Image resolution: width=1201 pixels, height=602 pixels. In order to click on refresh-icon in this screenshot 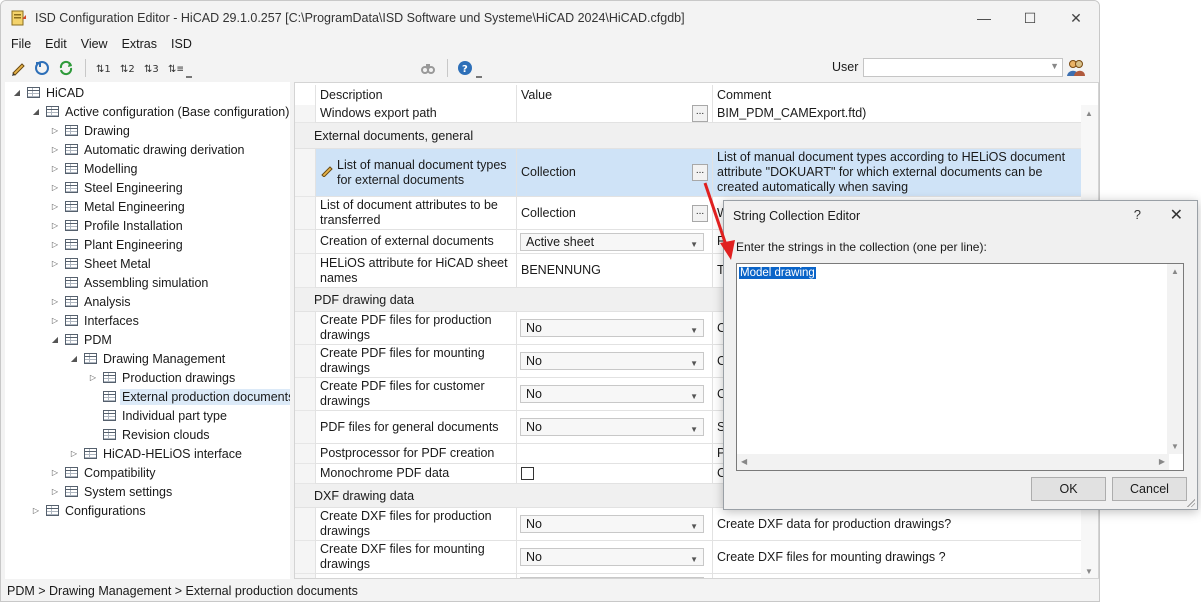, I will do `click(66, 68)`.